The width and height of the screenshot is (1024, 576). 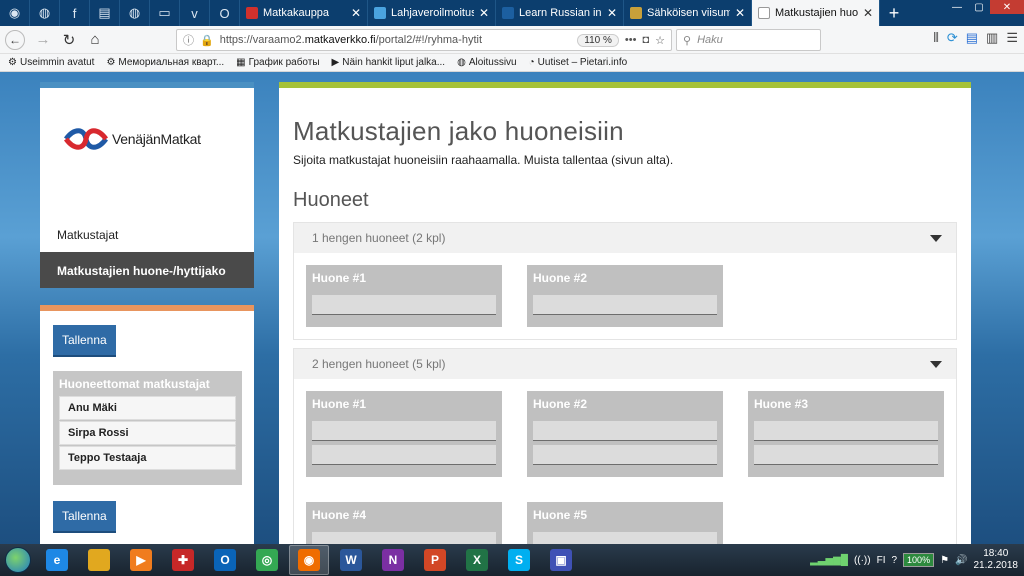 I want to click on close-window-button: ✕, so click(x=1007, y=7).